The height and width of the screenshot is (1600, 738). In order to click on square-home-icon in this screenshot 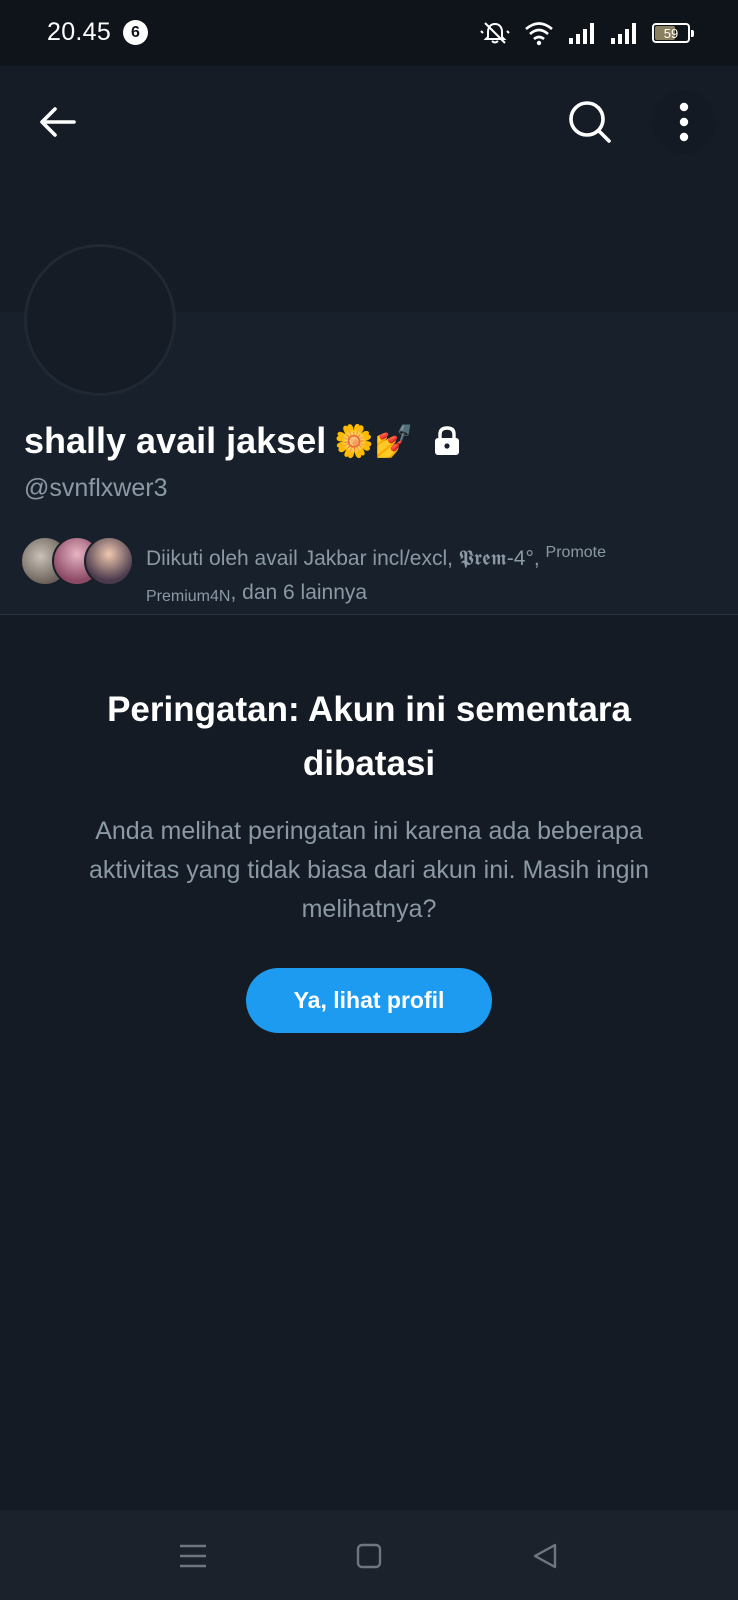, I will do `click(369, 1556)`.